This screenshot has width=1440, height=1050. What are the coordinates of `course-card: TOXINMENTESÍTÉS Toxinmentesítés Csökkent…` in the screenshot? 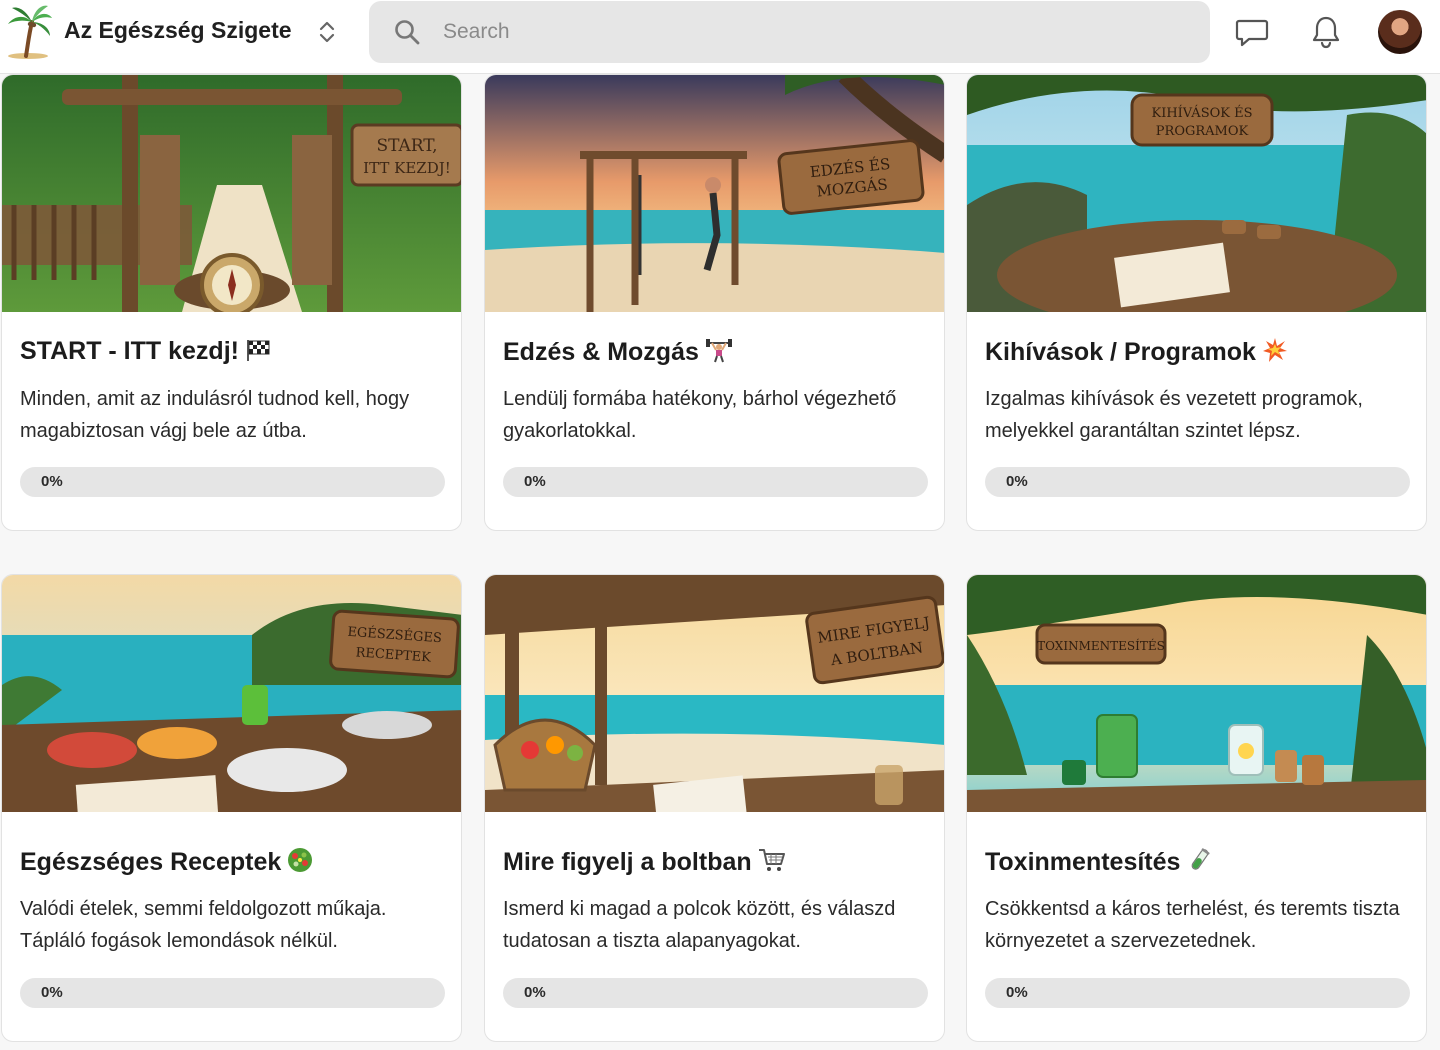 It's located at (1196, 808).